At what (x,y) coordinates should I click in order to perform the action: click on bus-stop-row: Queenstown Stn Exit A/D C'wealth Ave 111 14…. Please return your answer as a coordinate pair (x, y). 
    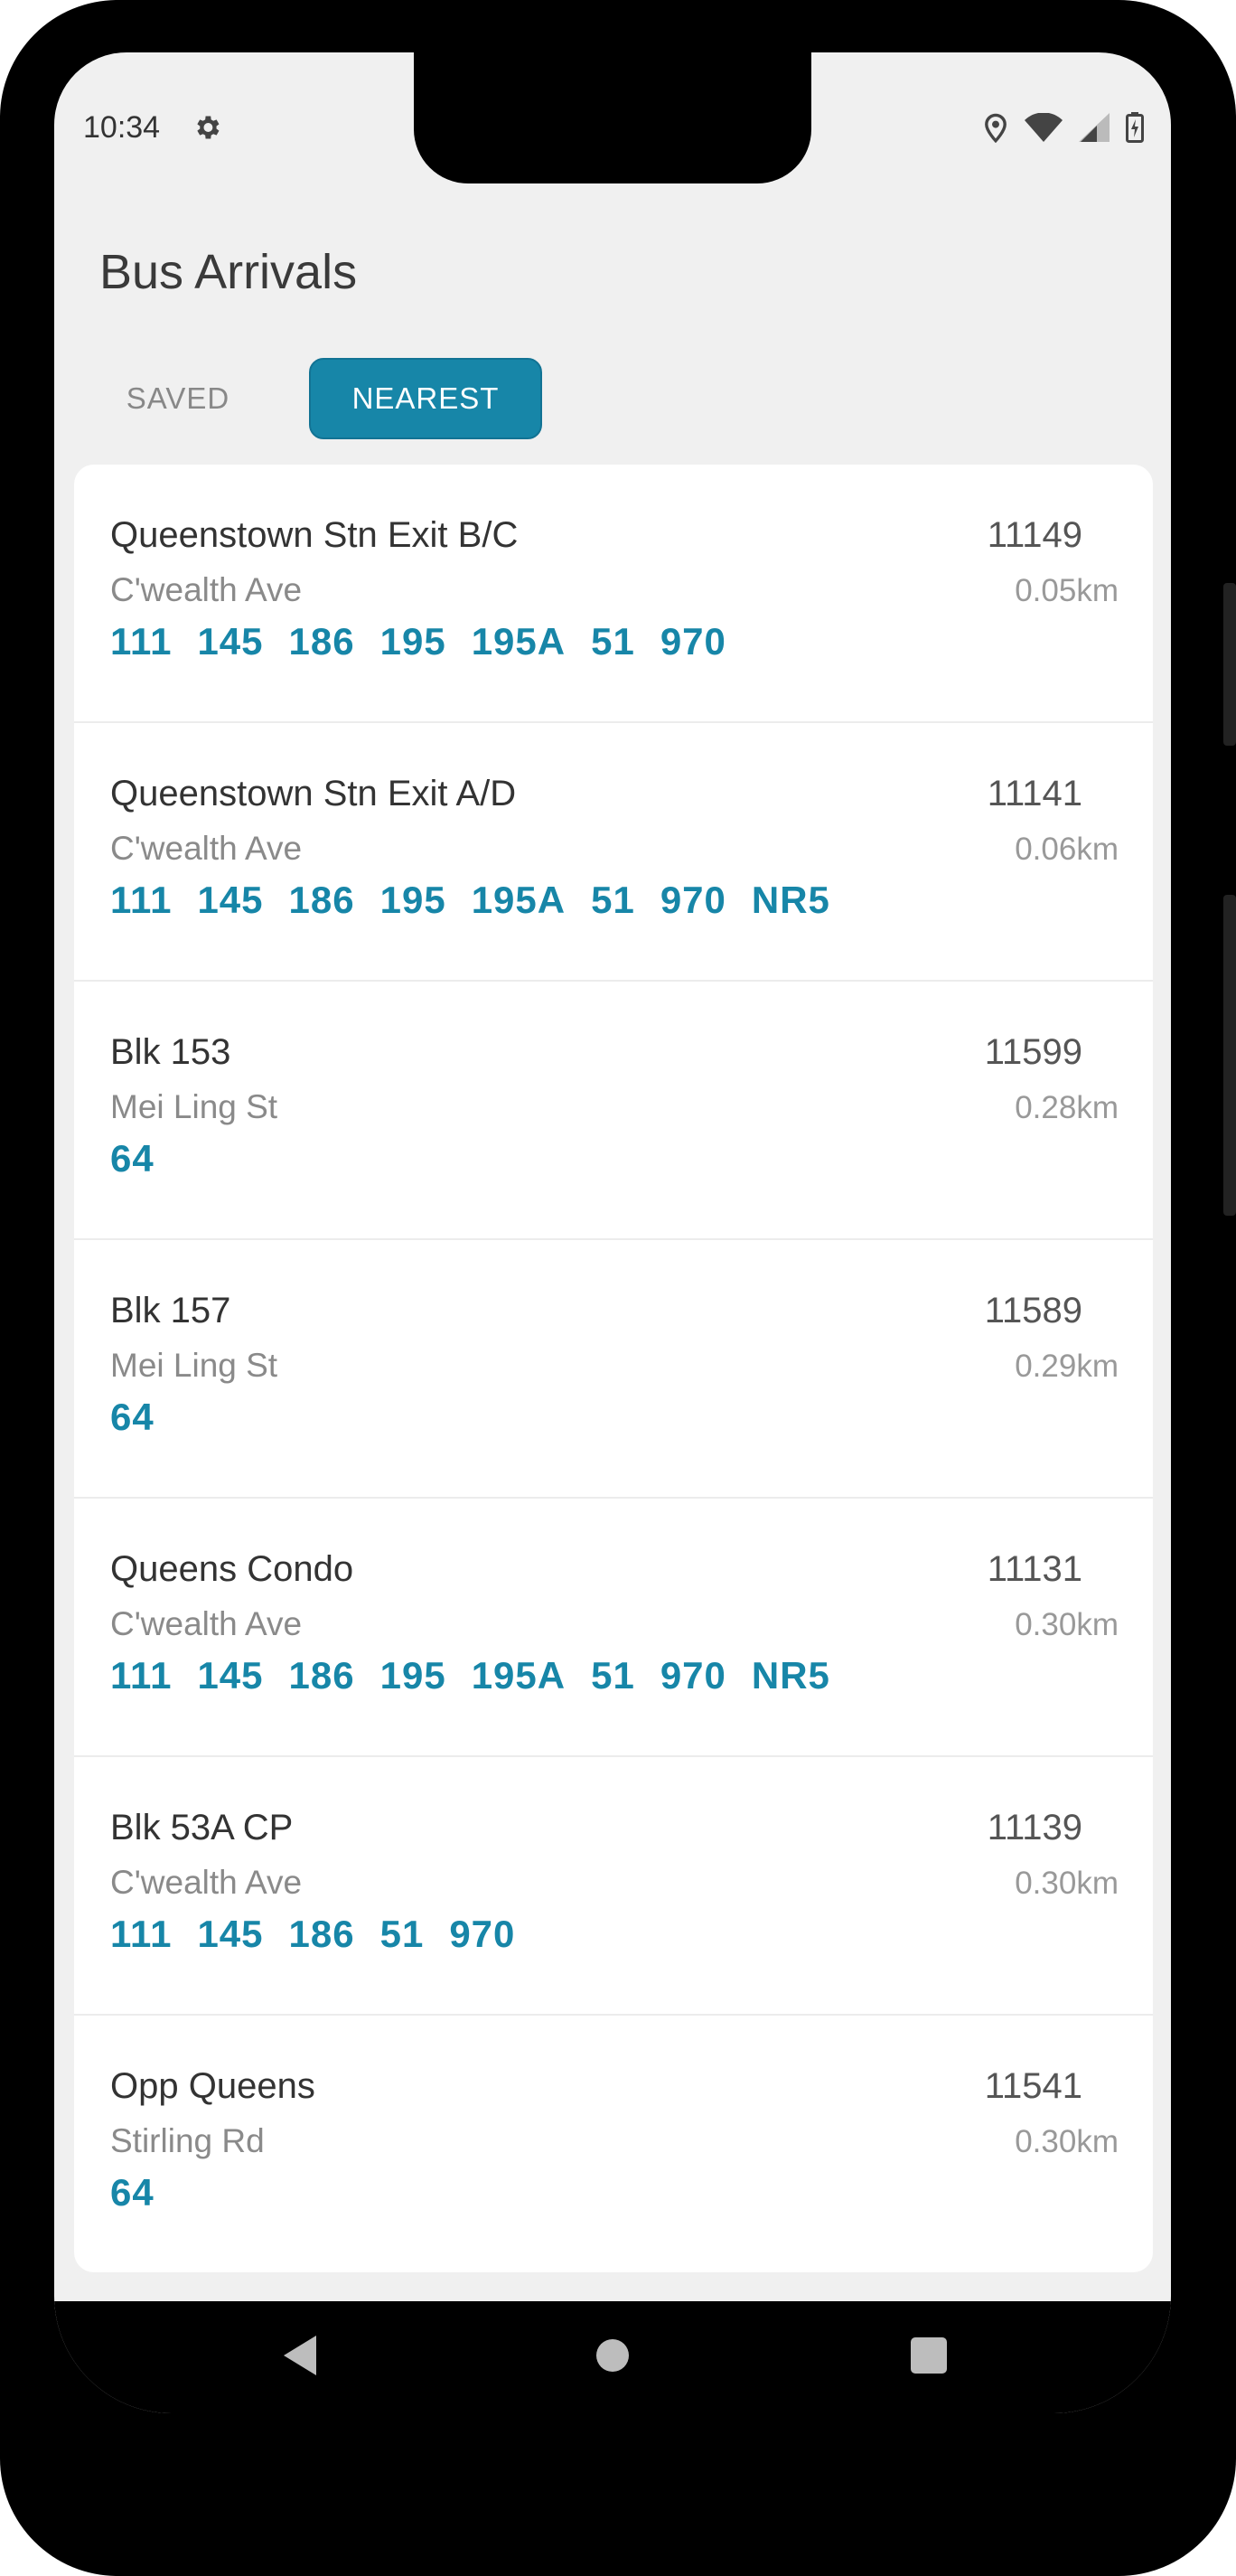
    Looking at the image, I should click on (613, 852).